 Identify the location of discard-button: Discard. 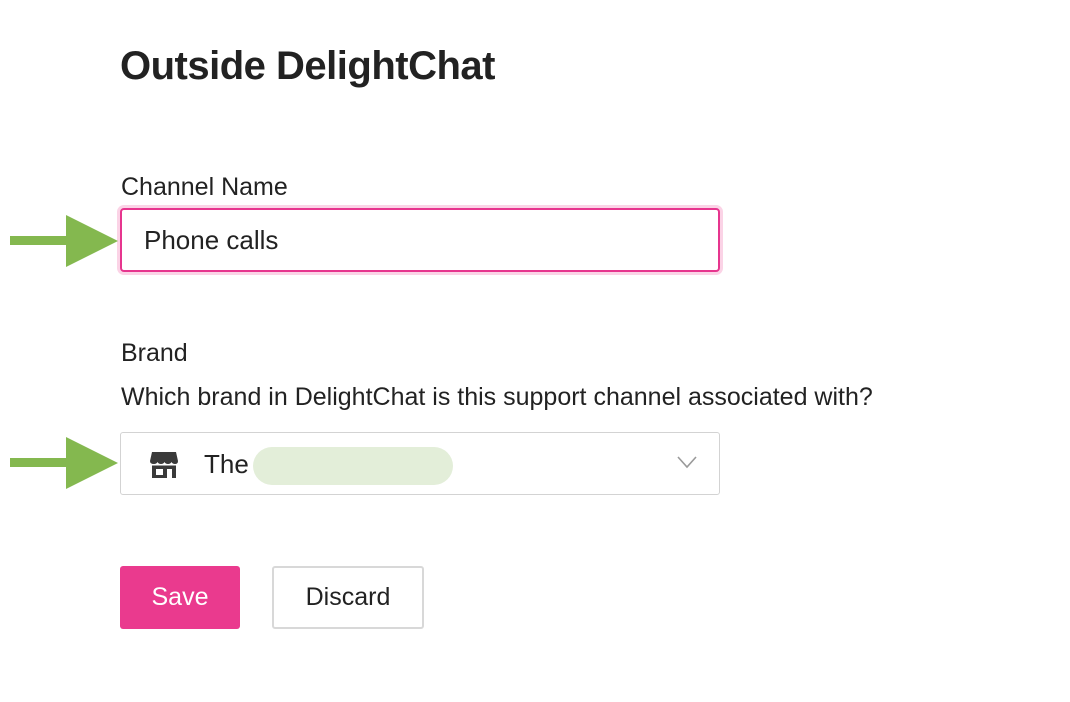
(348, 597).